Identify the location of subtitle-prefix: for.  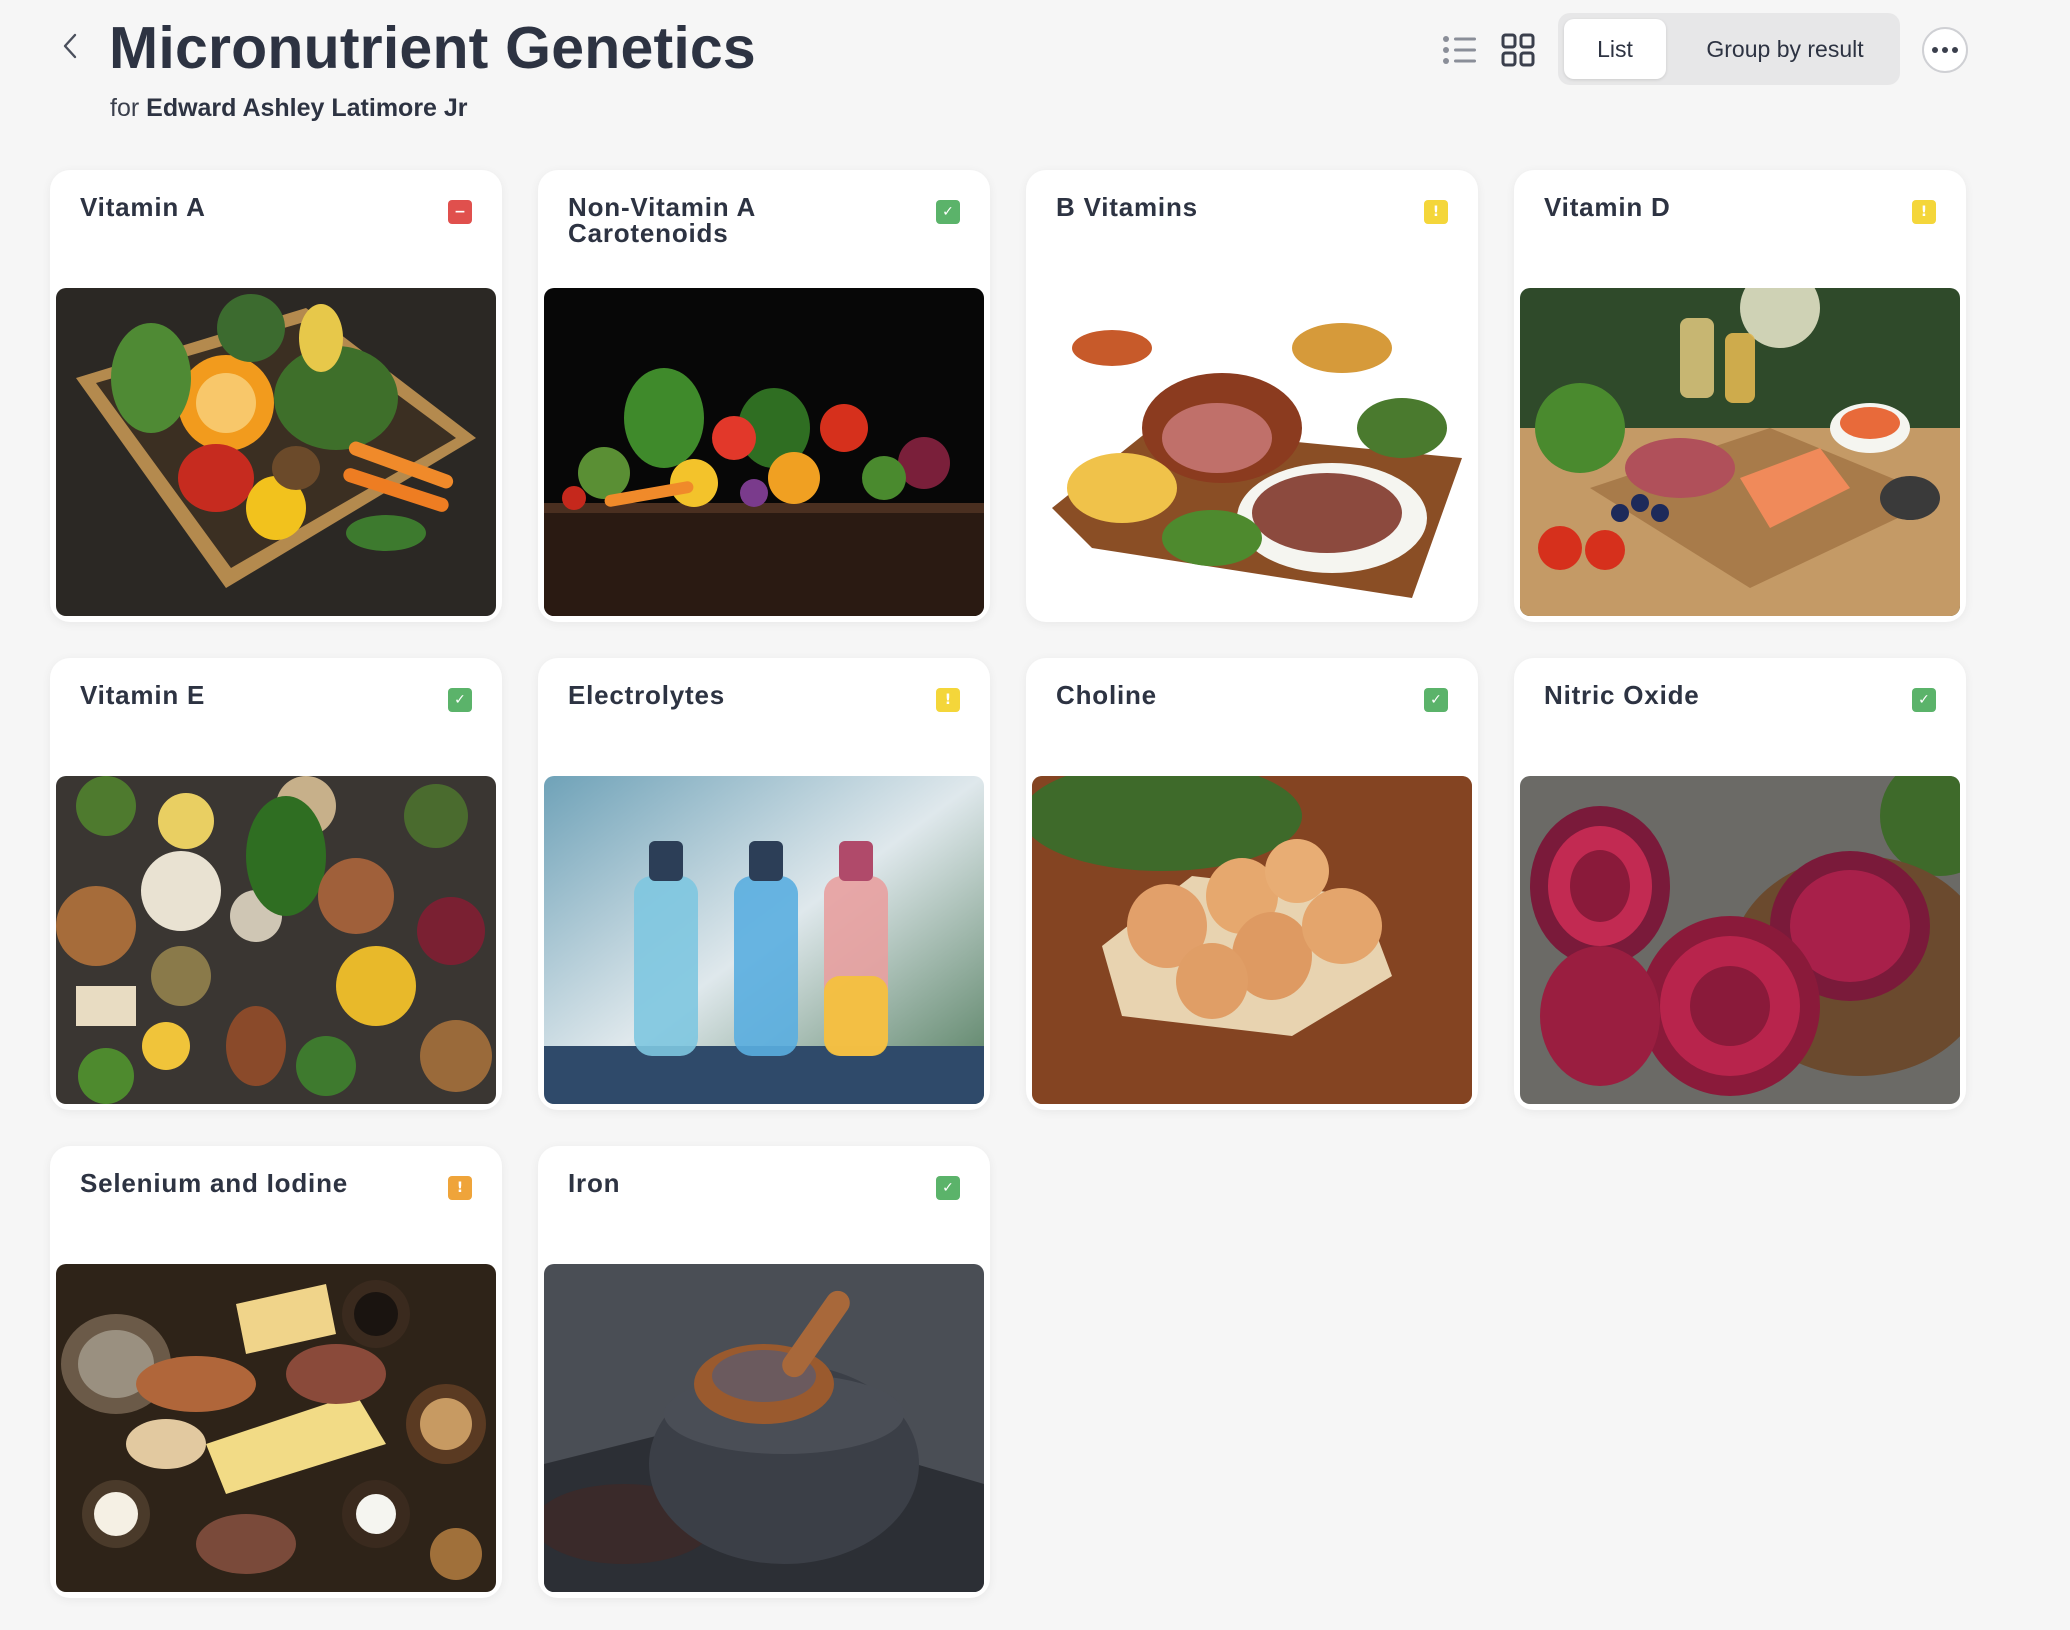
(125, 108).